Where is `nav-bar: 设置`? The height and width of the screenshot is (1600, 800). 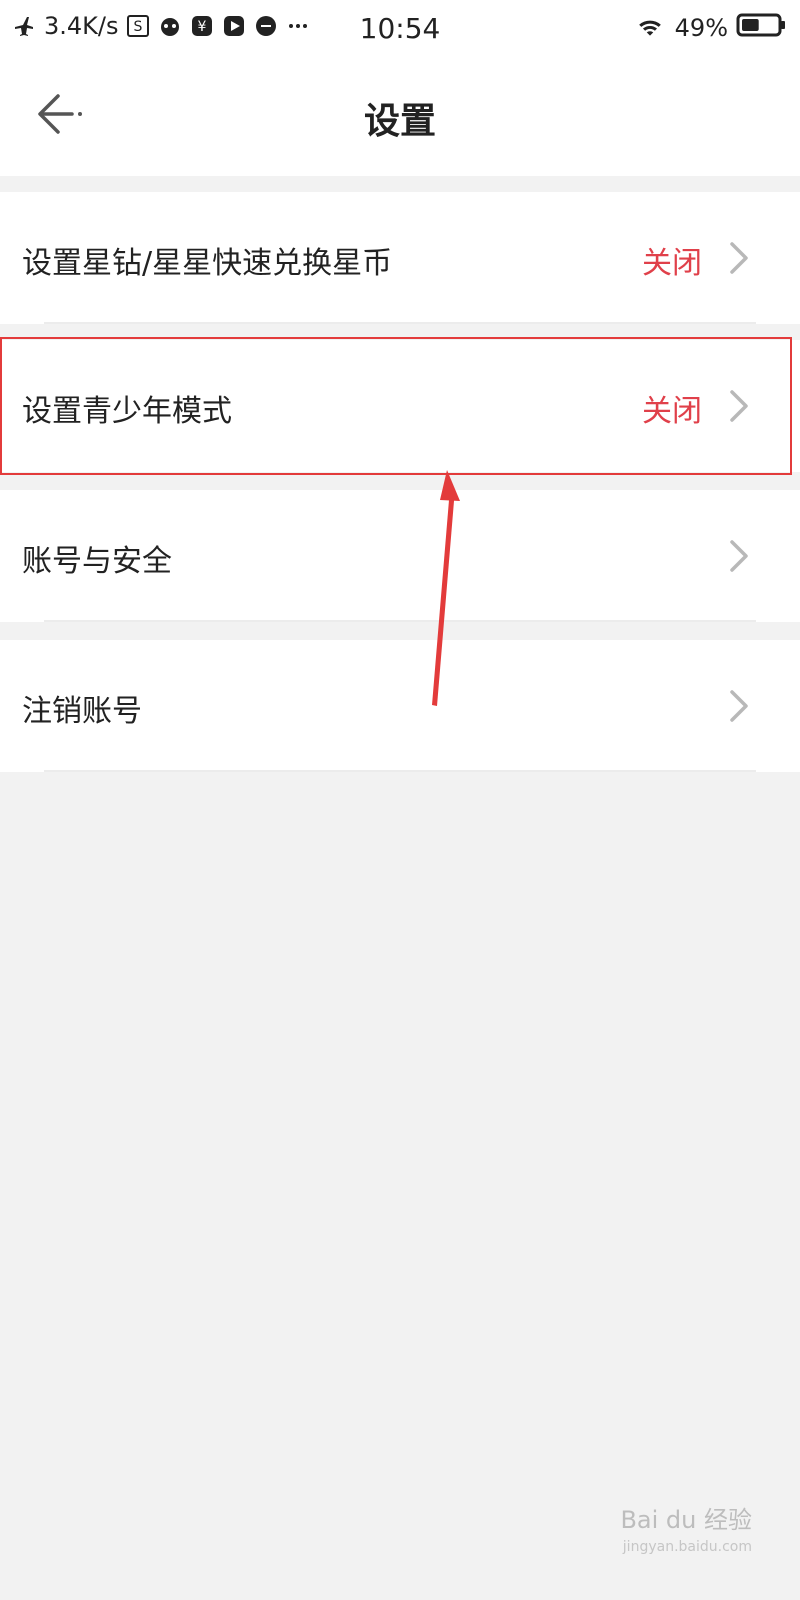
nav-bar: 设置 is located at coordinates (400, 116).